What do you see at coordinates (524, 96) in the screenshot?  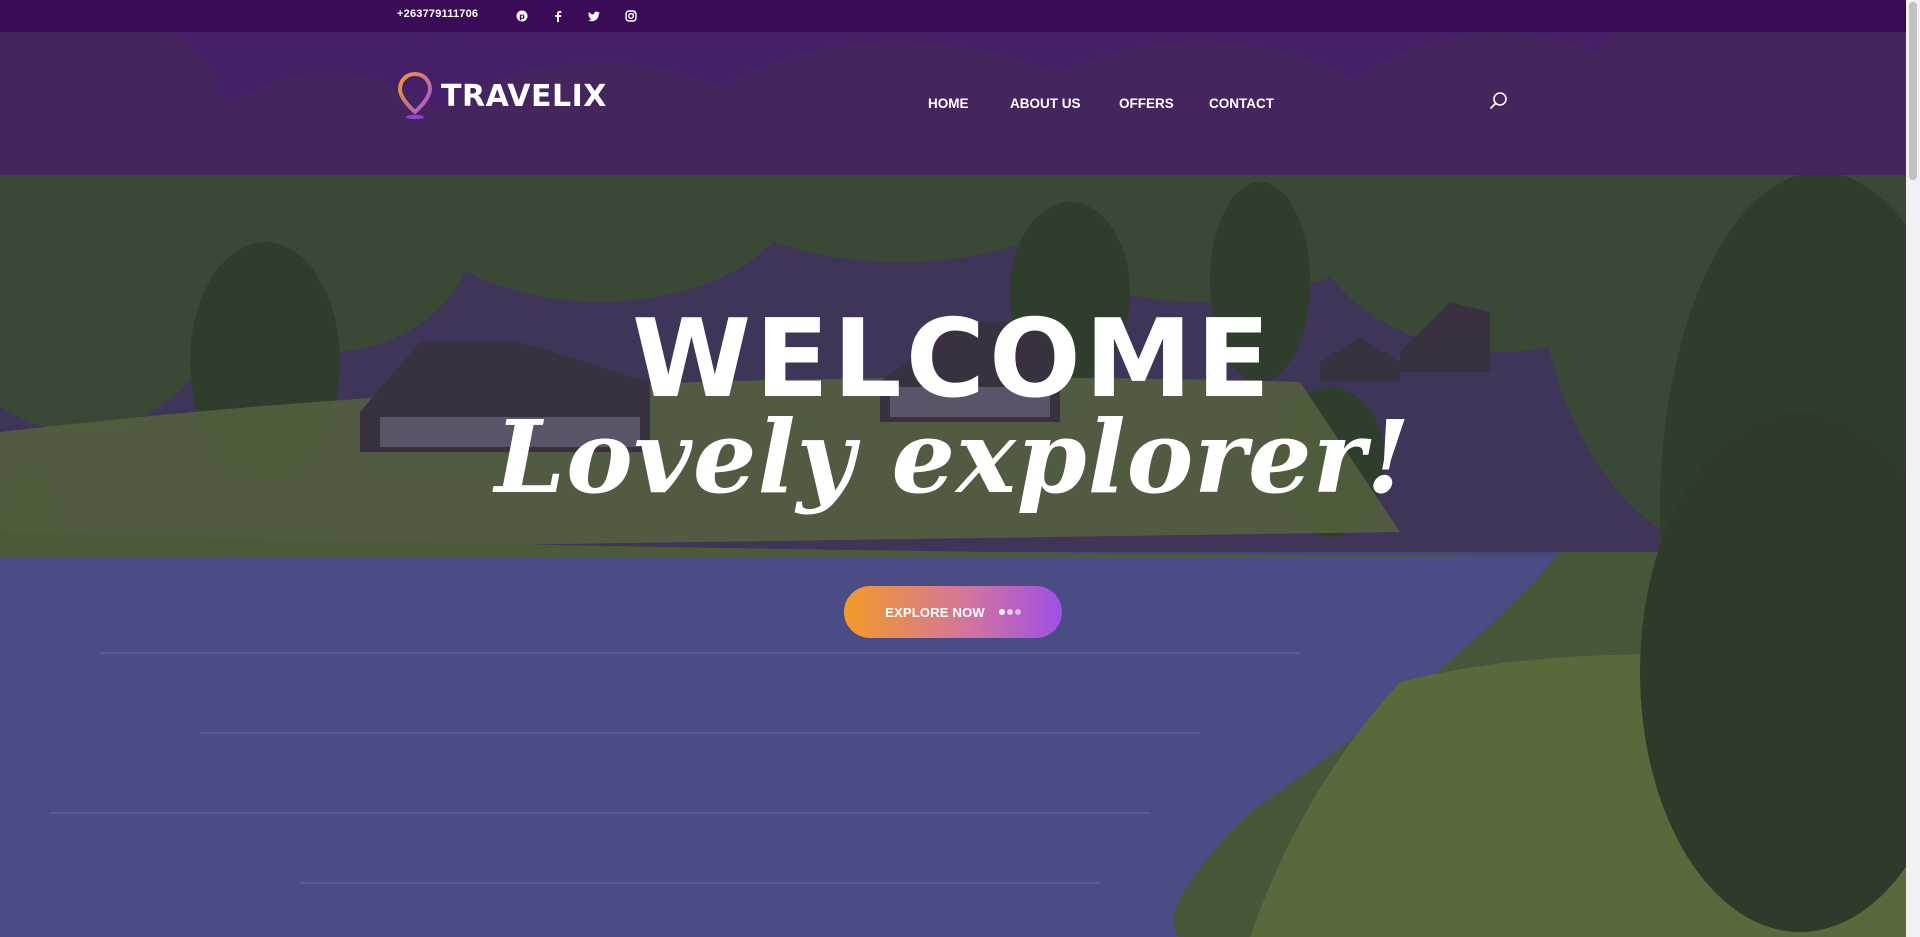 I see `logo-text: TRAVELIX` at bounding box center [524, 96].